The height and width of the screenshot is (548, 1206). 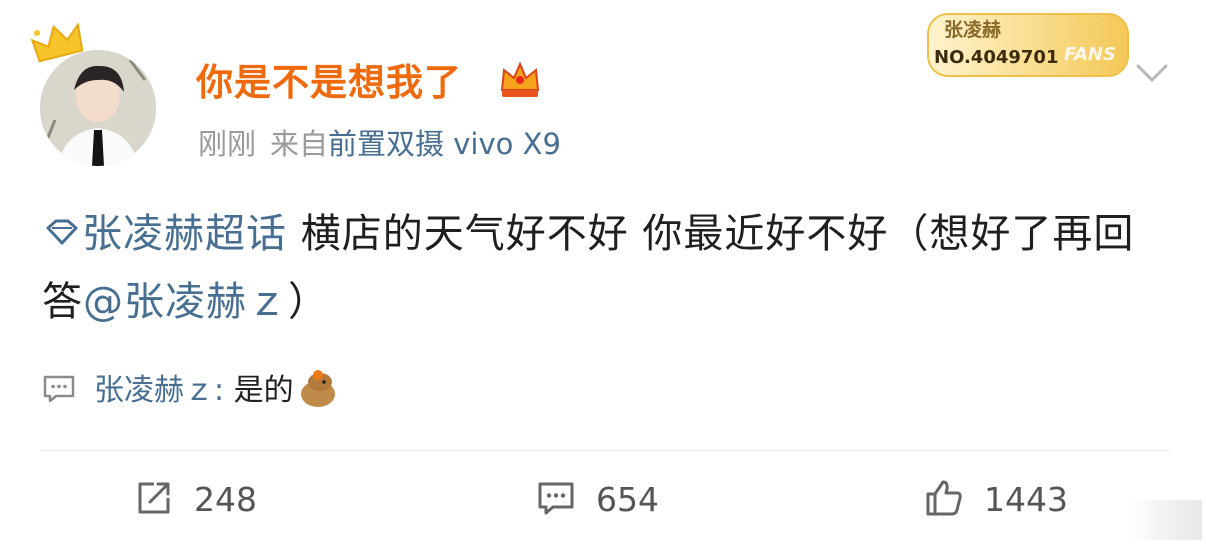 What do you see at coordinates (1026, 499) in the screenshot?
I see `like-count: 1443` at bounding box center [1026, 499].